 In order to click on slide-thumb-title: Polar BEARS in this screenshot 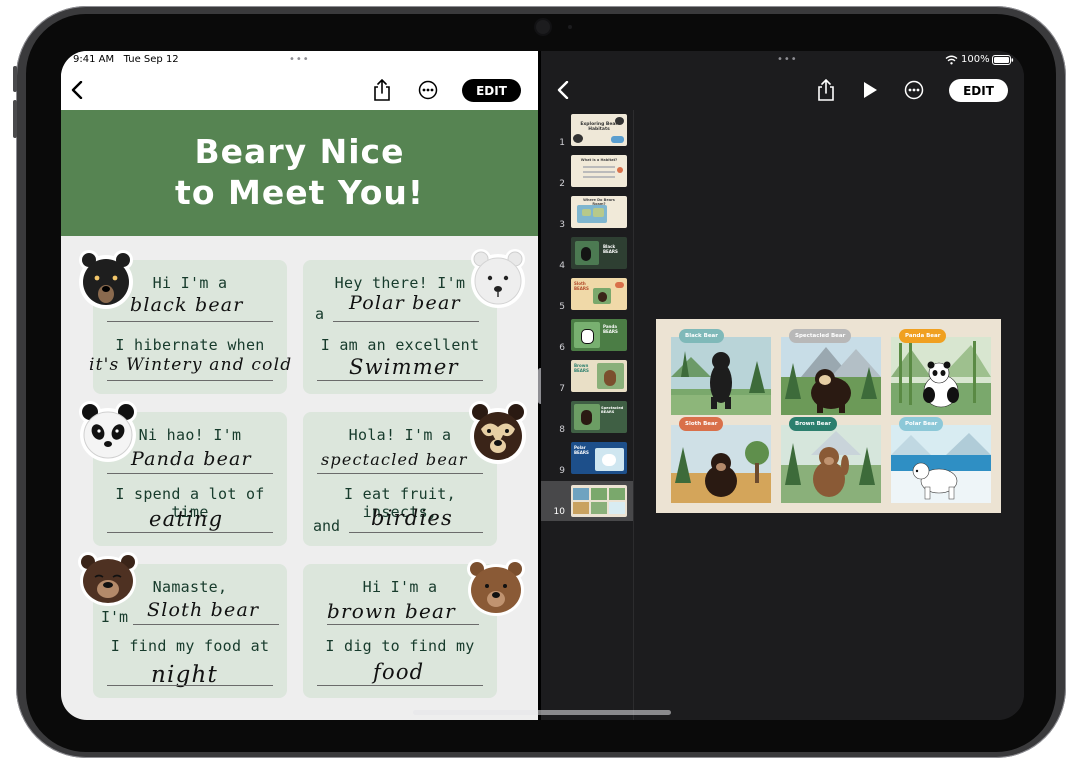, I will do `click(581, 450)`.